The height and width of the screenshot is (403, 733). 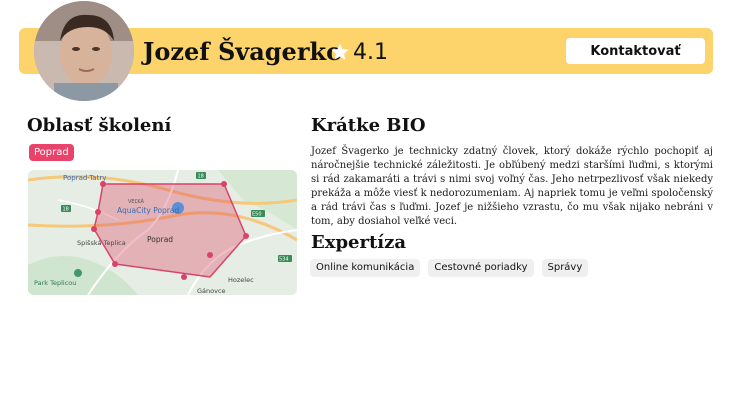 What do you see at coordinates (148, 210) in the screenshot?
I see `map-label-aquacity: AquaCity Poprad` at bounding box center [148, 210].